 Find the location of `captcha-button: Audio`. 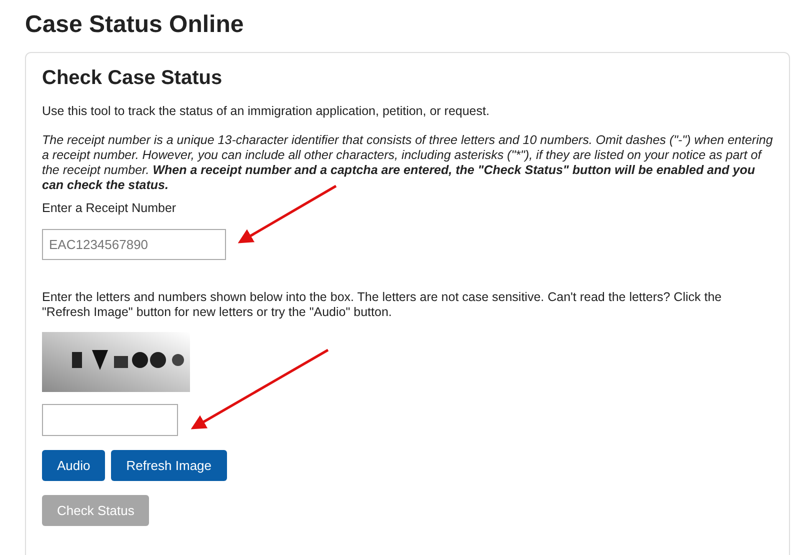

captcha-button: Audio is located at coordinates (74, 465).